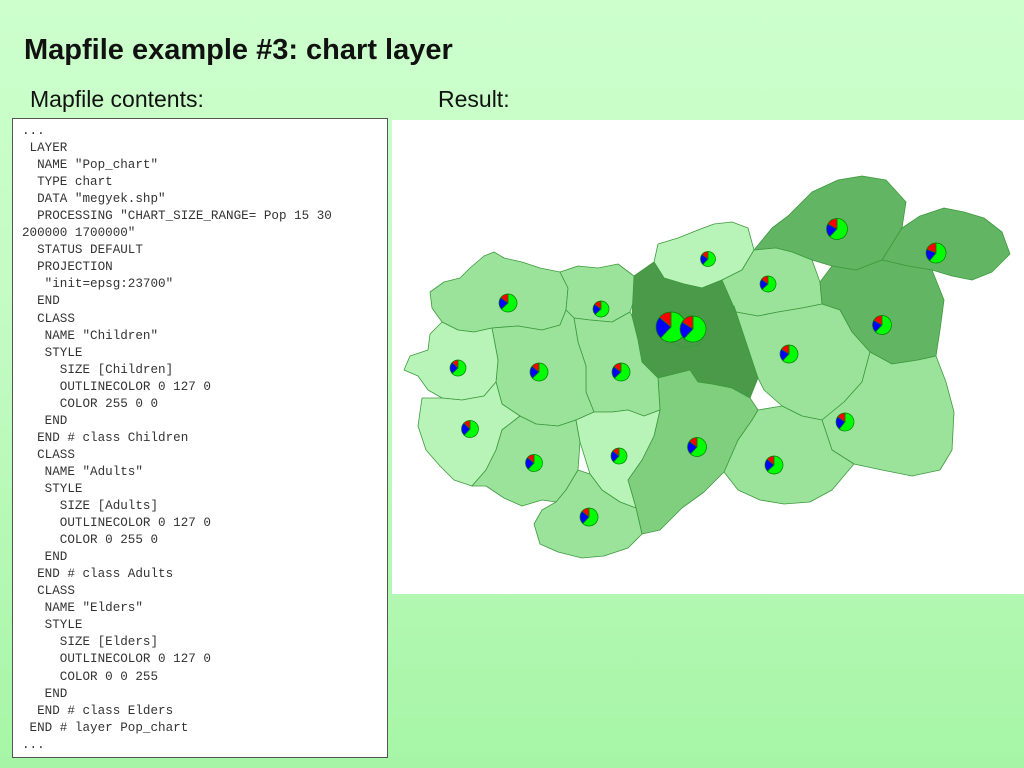 The width and height of the screenshot is (1024, 768). I want to click on pie-chart-somogy, so click(534, 463).